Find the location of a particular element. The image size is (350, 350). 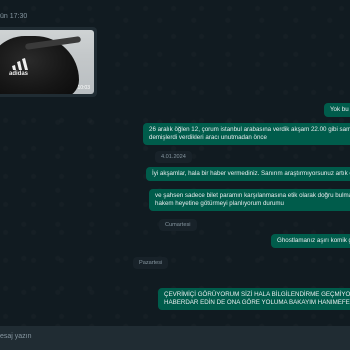

date-separator: Cumartesi is located at coordinates (178, 225).